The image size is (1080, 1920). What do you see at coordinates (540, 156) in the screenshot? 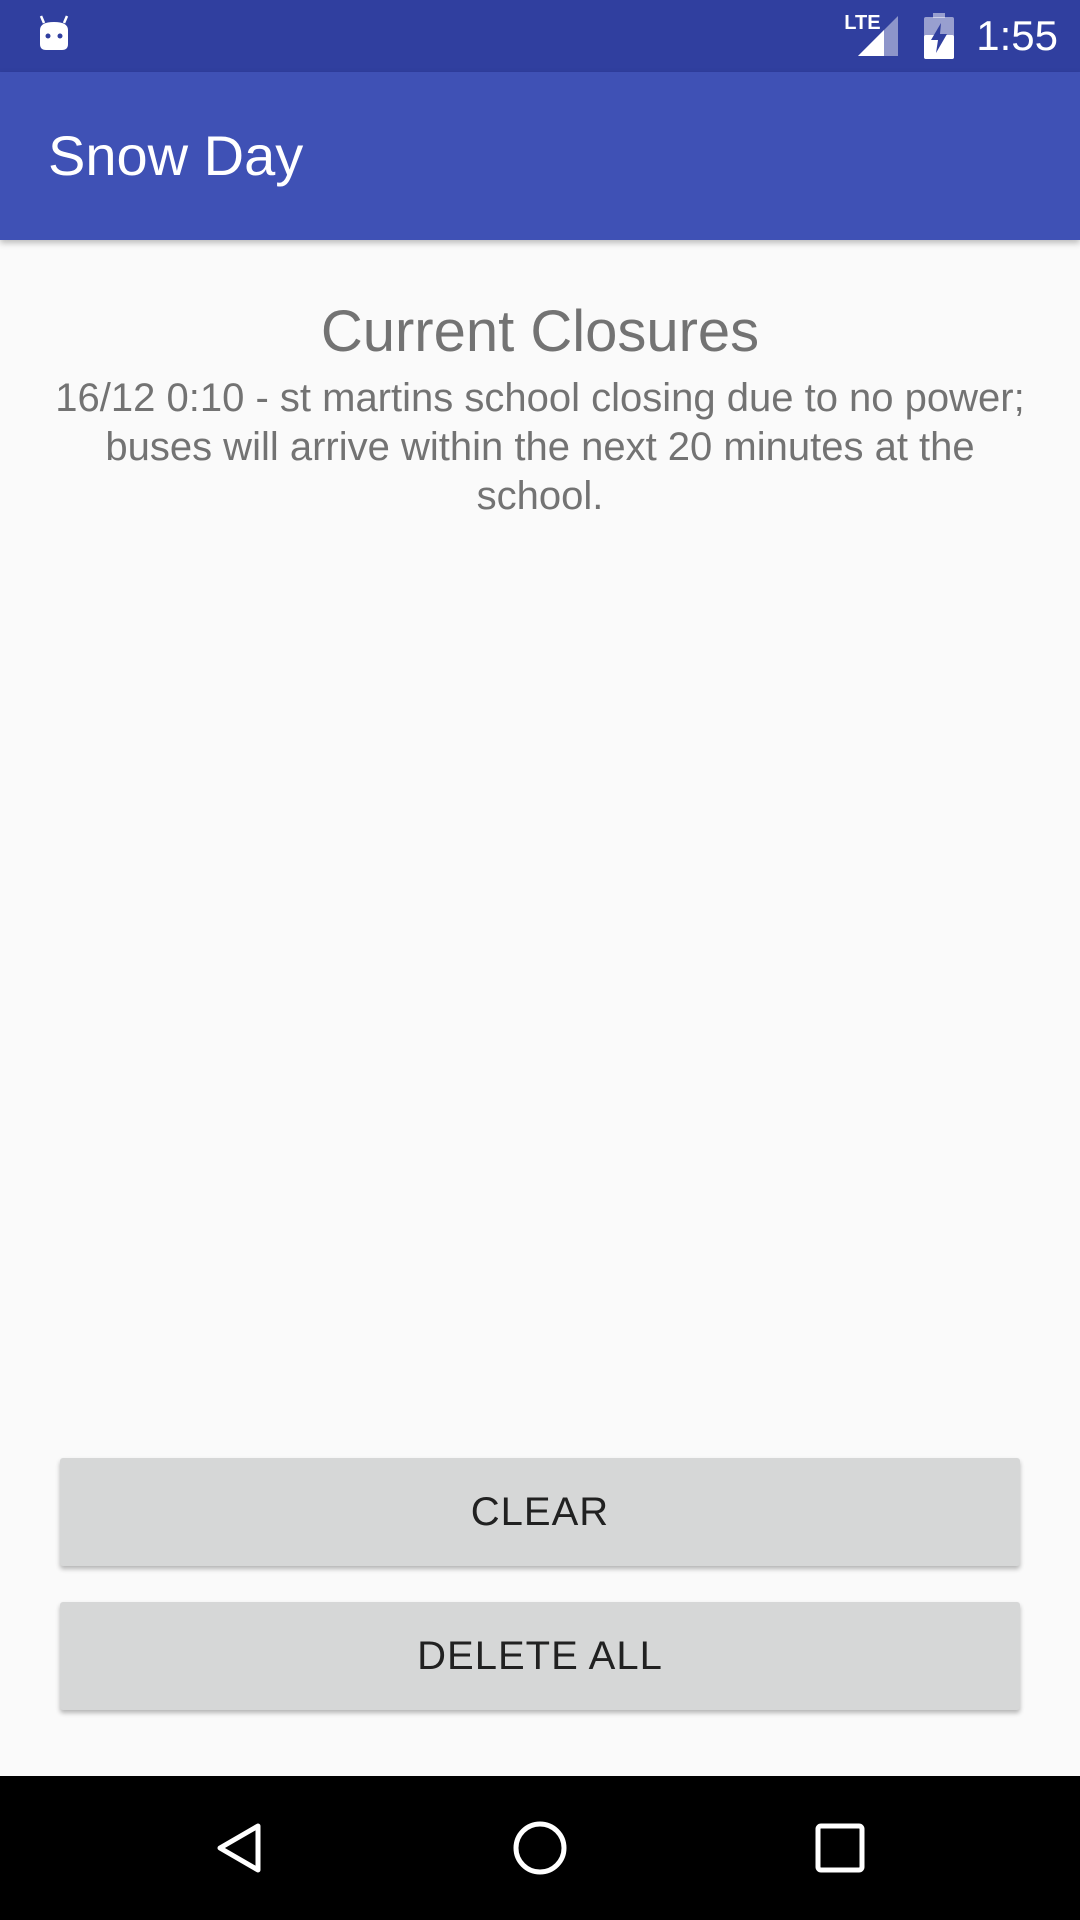
I see `app-bar: Snow Day` at bounding box center [540, 156].